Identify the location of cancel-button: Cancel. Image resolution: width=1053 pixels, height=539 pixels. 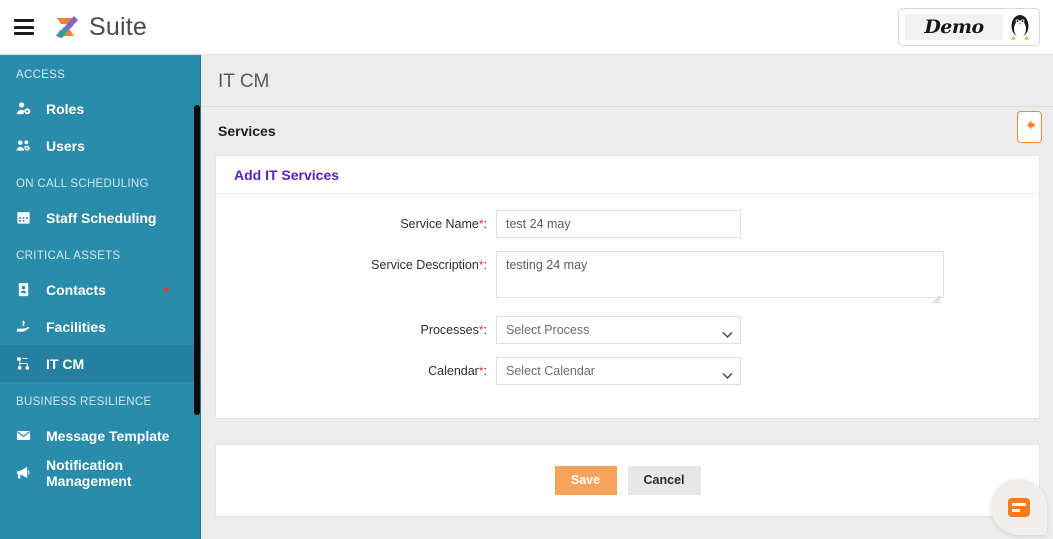
(664, 480).